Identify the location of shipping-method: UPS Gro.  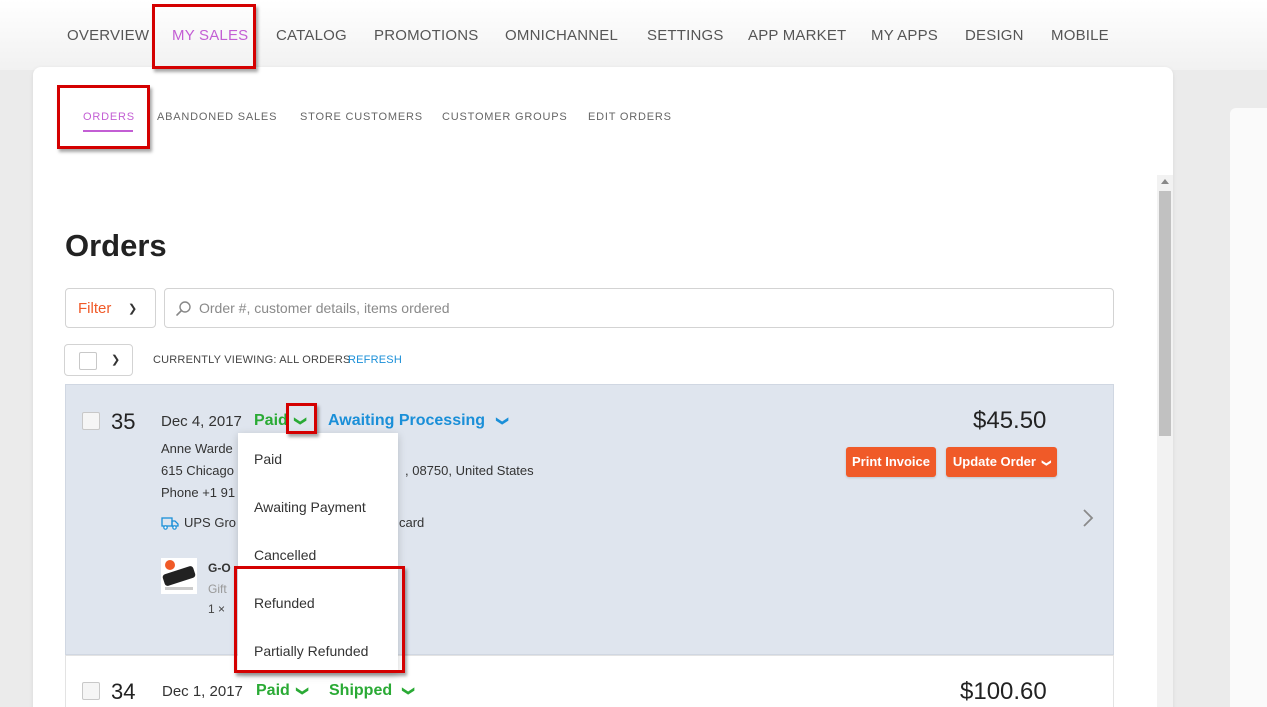
(210, 522).